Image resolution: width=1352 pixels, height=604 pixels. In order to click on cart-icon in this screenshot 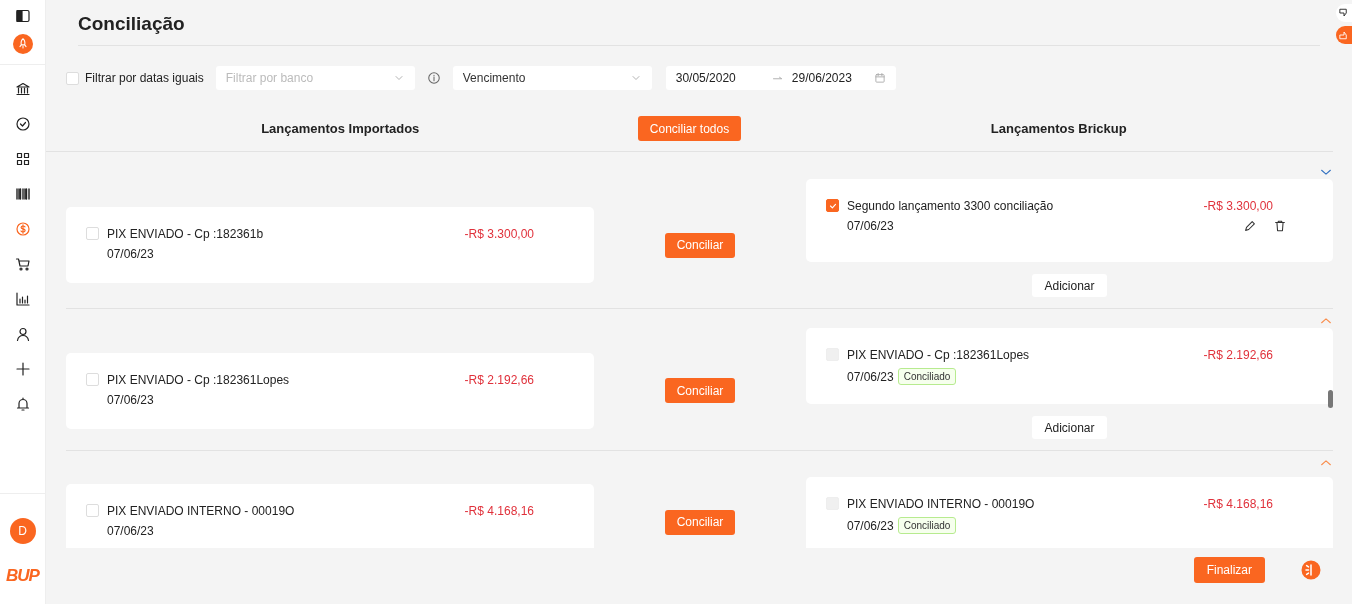, I will do `click(22, 264)`.